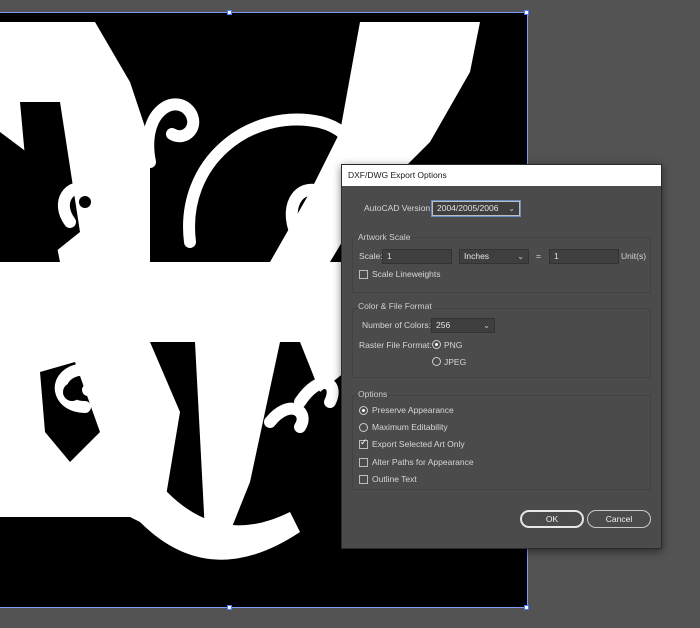 The image size is (700, 628). I want to click on ok-button: OK, so click(552, 519).